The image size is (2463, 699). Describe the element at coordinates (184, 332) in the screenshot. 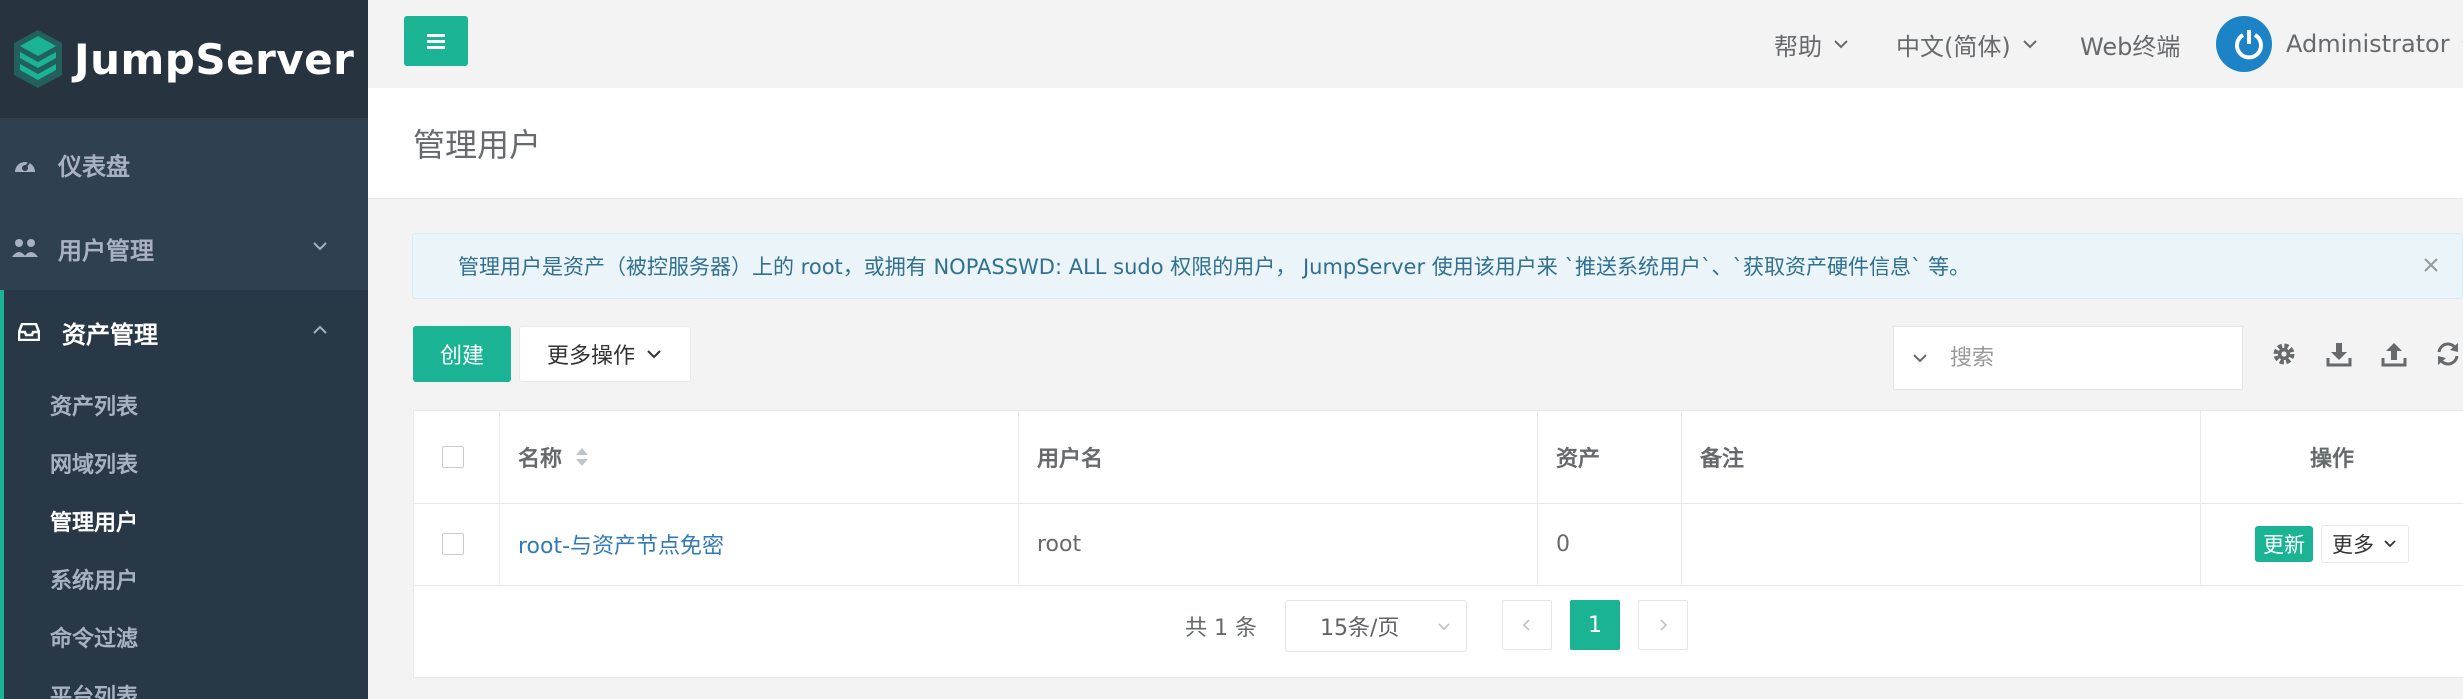

I see `sidebar-item-assets: 资产管理` at that location.